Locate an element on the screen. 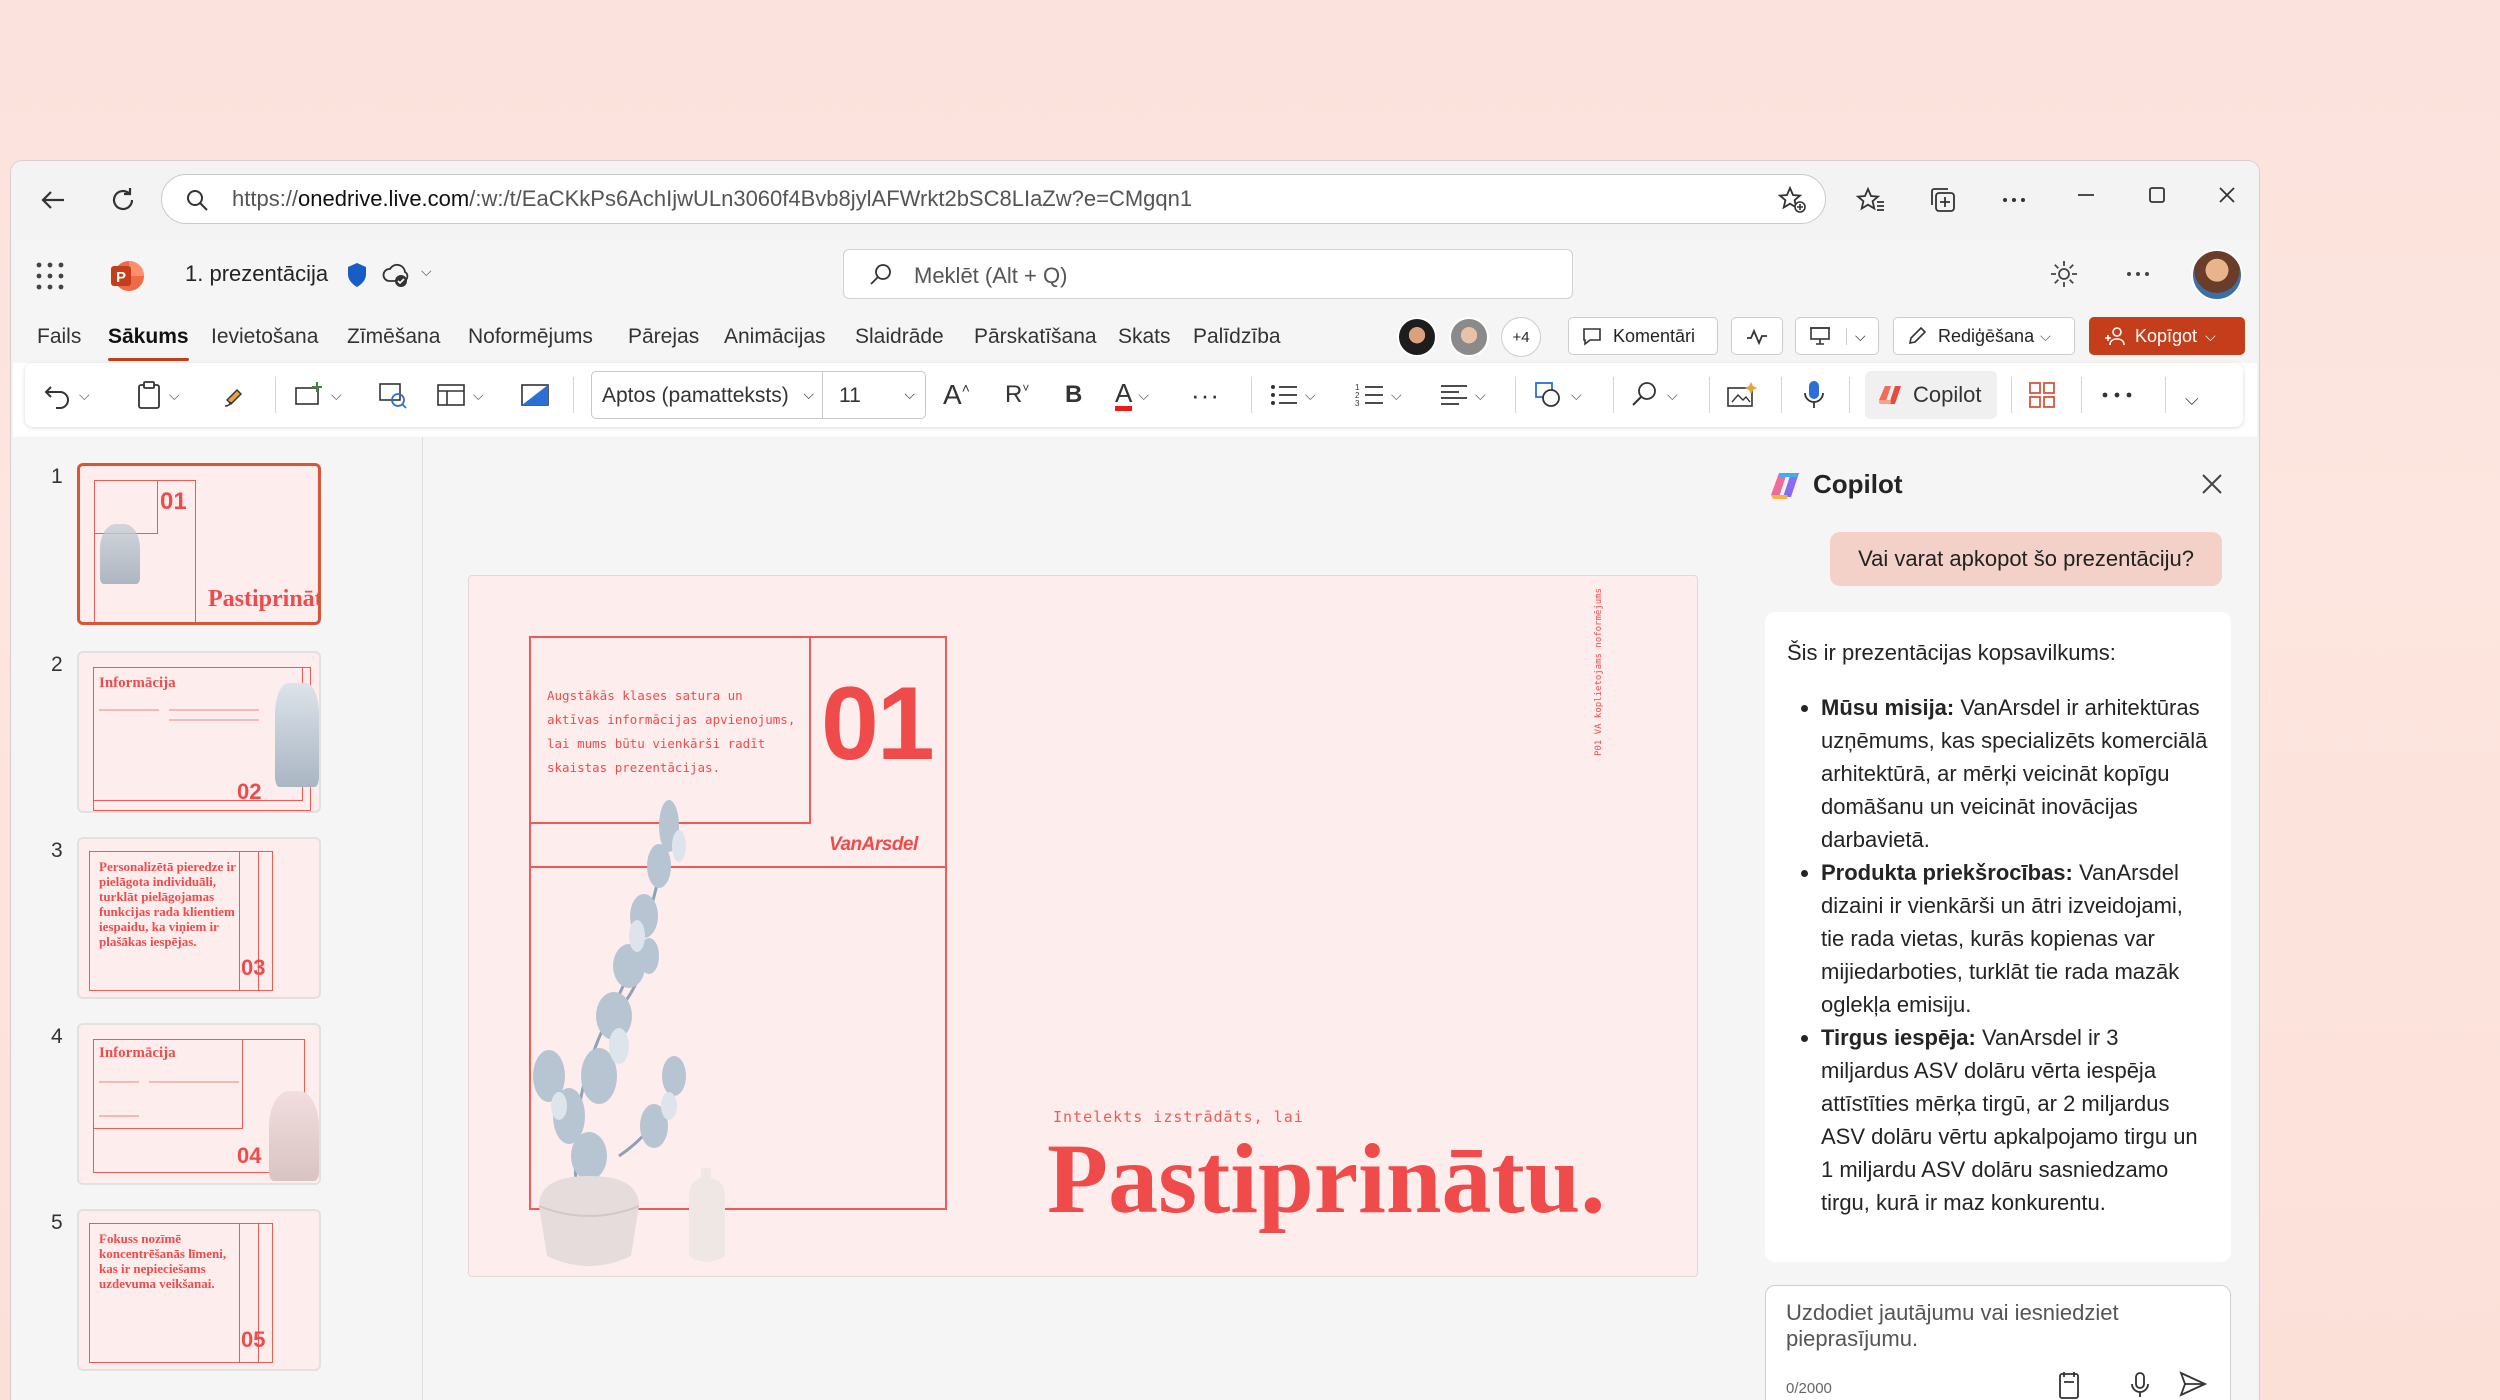 The image size is (2500, 1400). slide-number: 01 is located at coordinates (878, 724).